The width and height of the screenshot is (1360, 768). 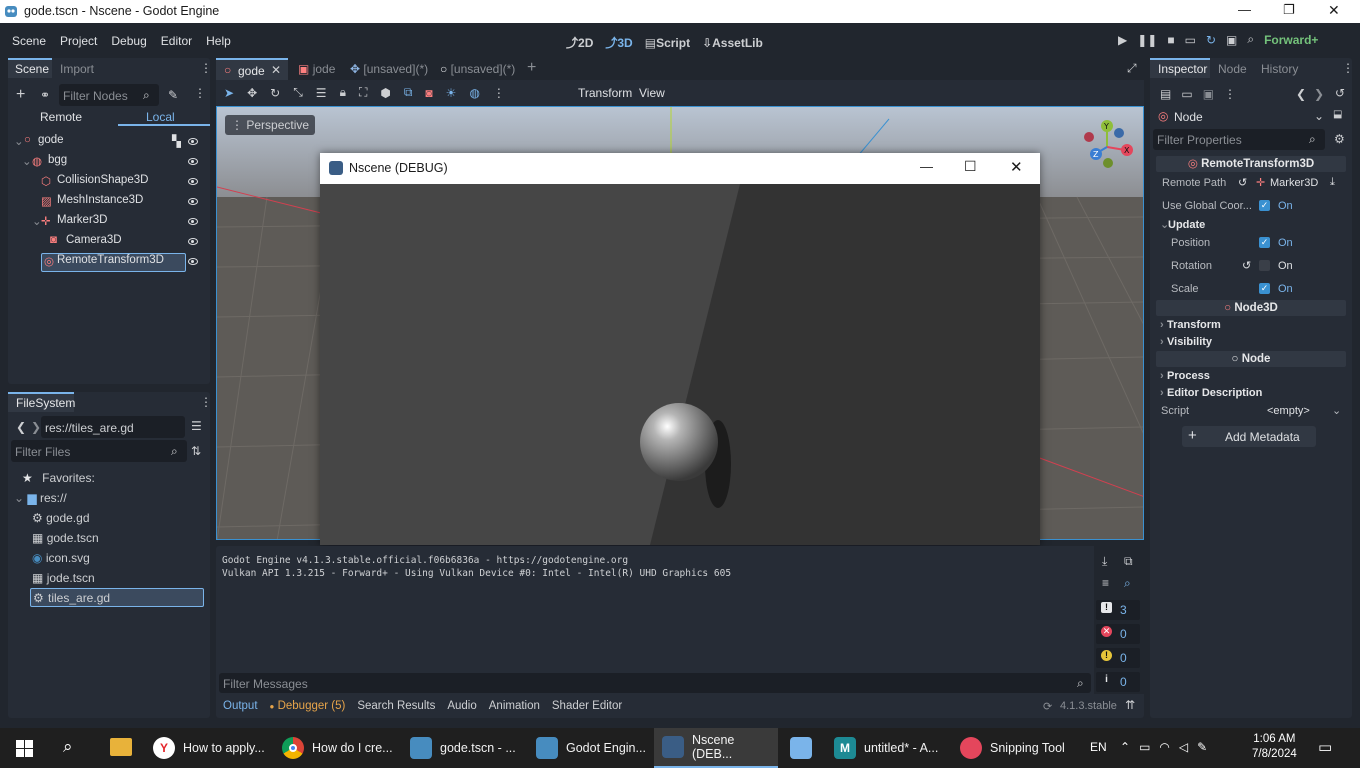 I want to click on wifi-icon: ◠, so click(x=1164, y=747).